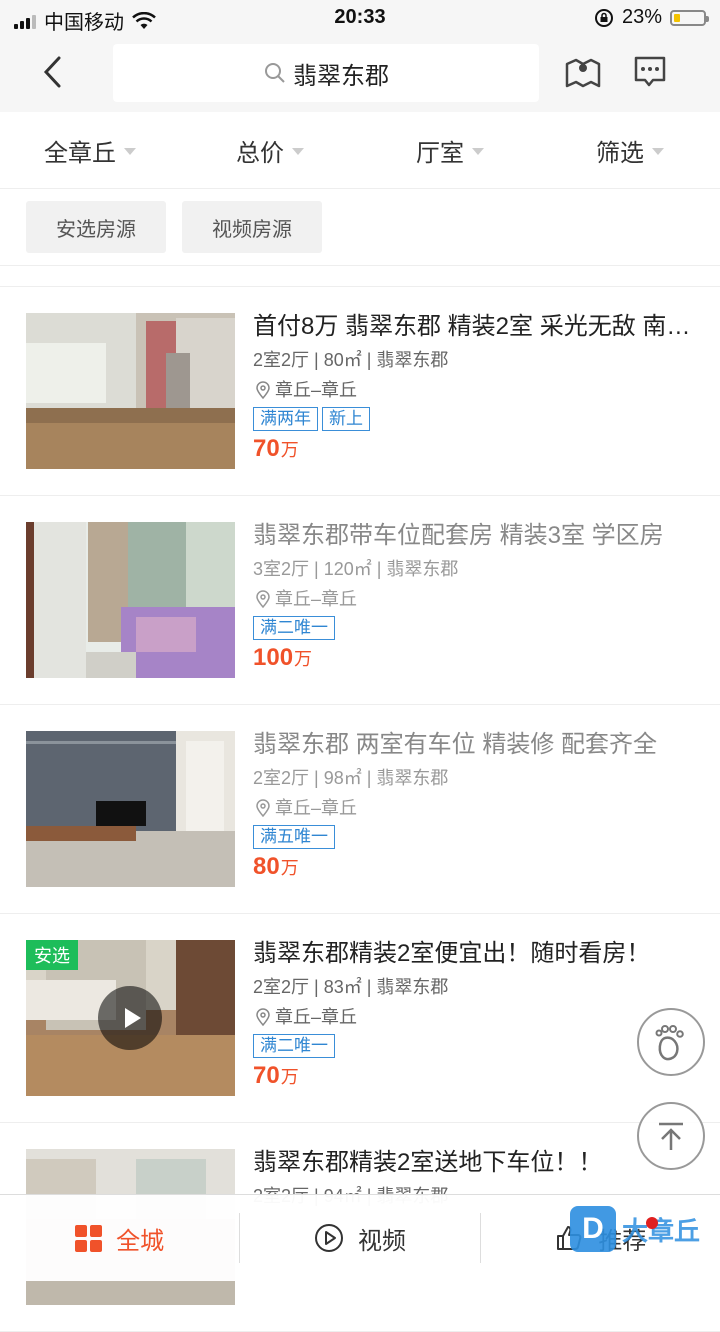  What do you see at coordinates (661, 1230) in the screenshot?
I see `watermark-text: 大章丘` at bounding box center [661, 1230].